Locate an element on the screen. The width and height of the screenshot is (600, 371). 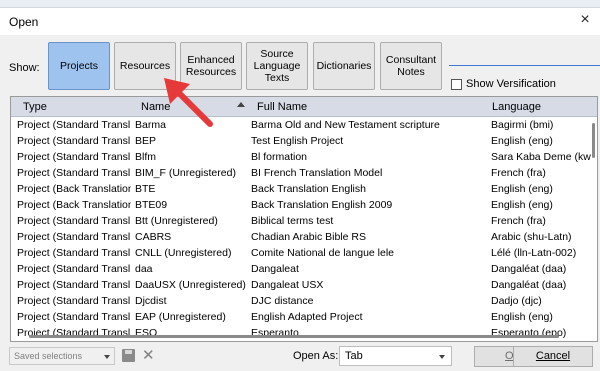
background-window-strip is located at coordinates (300, 4).